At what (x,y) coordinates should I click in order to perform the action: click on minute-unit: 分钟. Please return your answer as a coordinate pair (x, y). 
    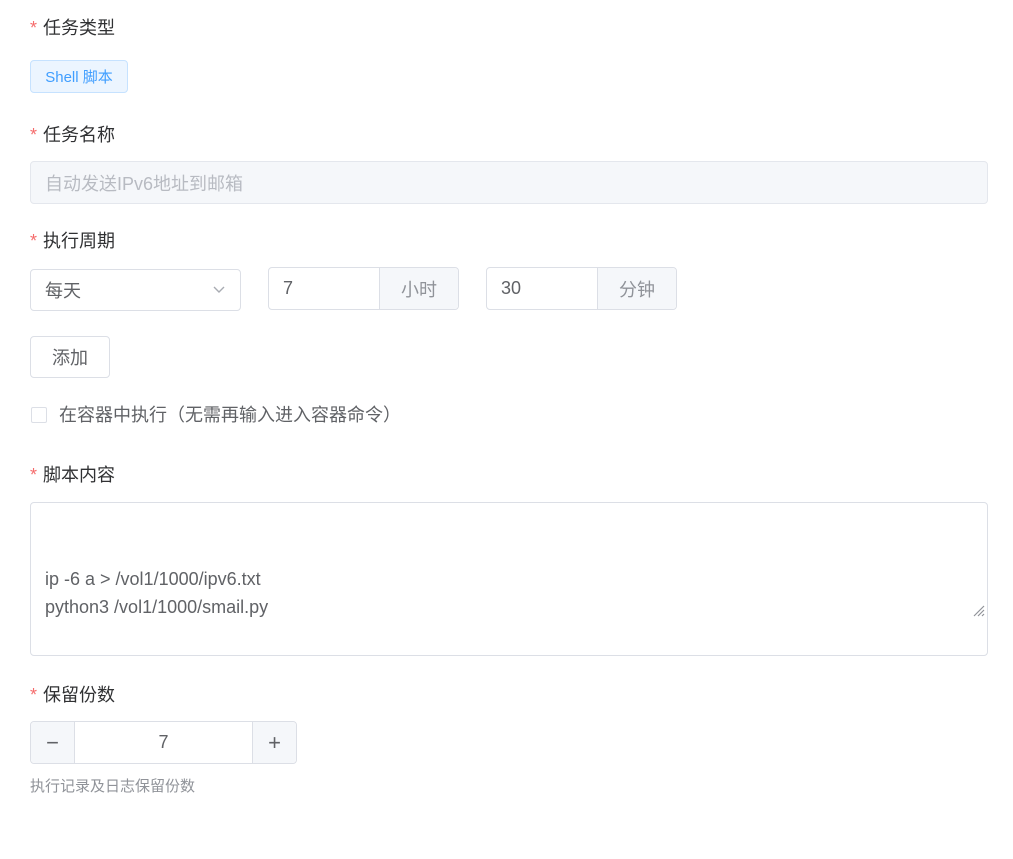
    Looking at the image, I should click on (636, 288).